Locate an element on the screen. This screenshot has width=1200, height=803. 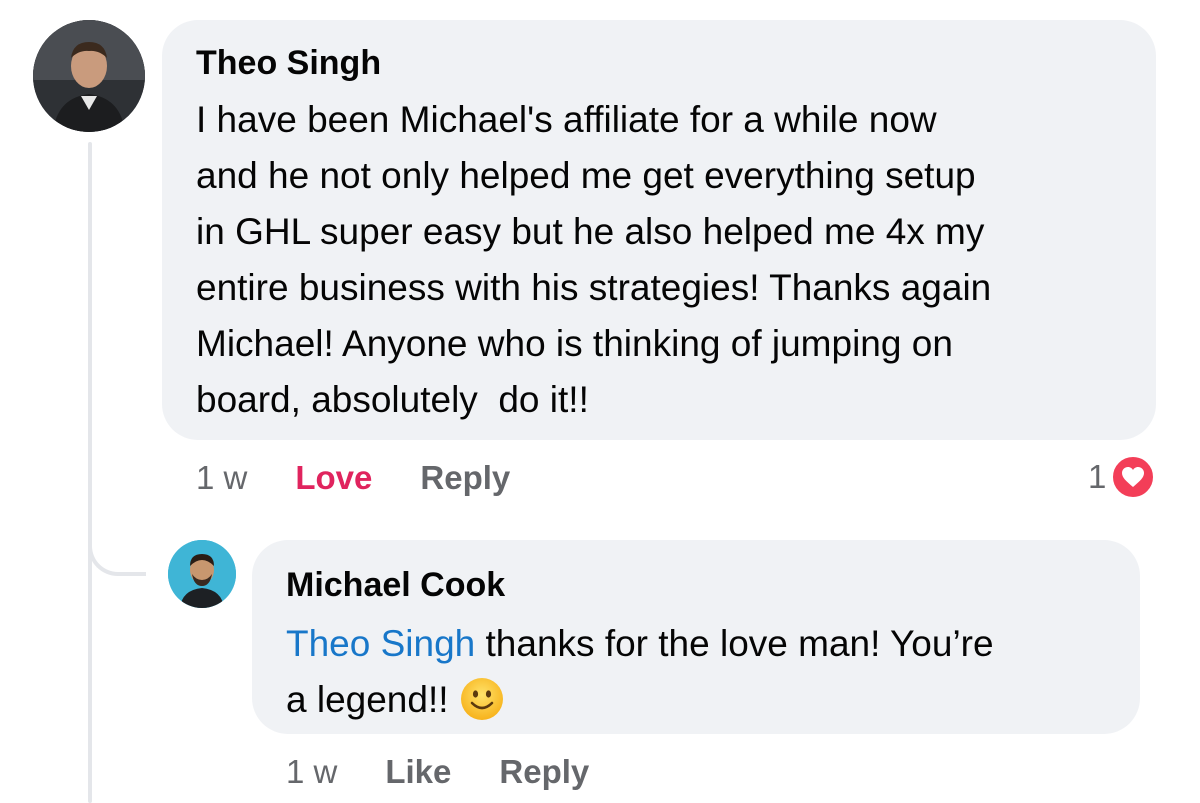
thread-connector-line is located at coordinates (90, 472).